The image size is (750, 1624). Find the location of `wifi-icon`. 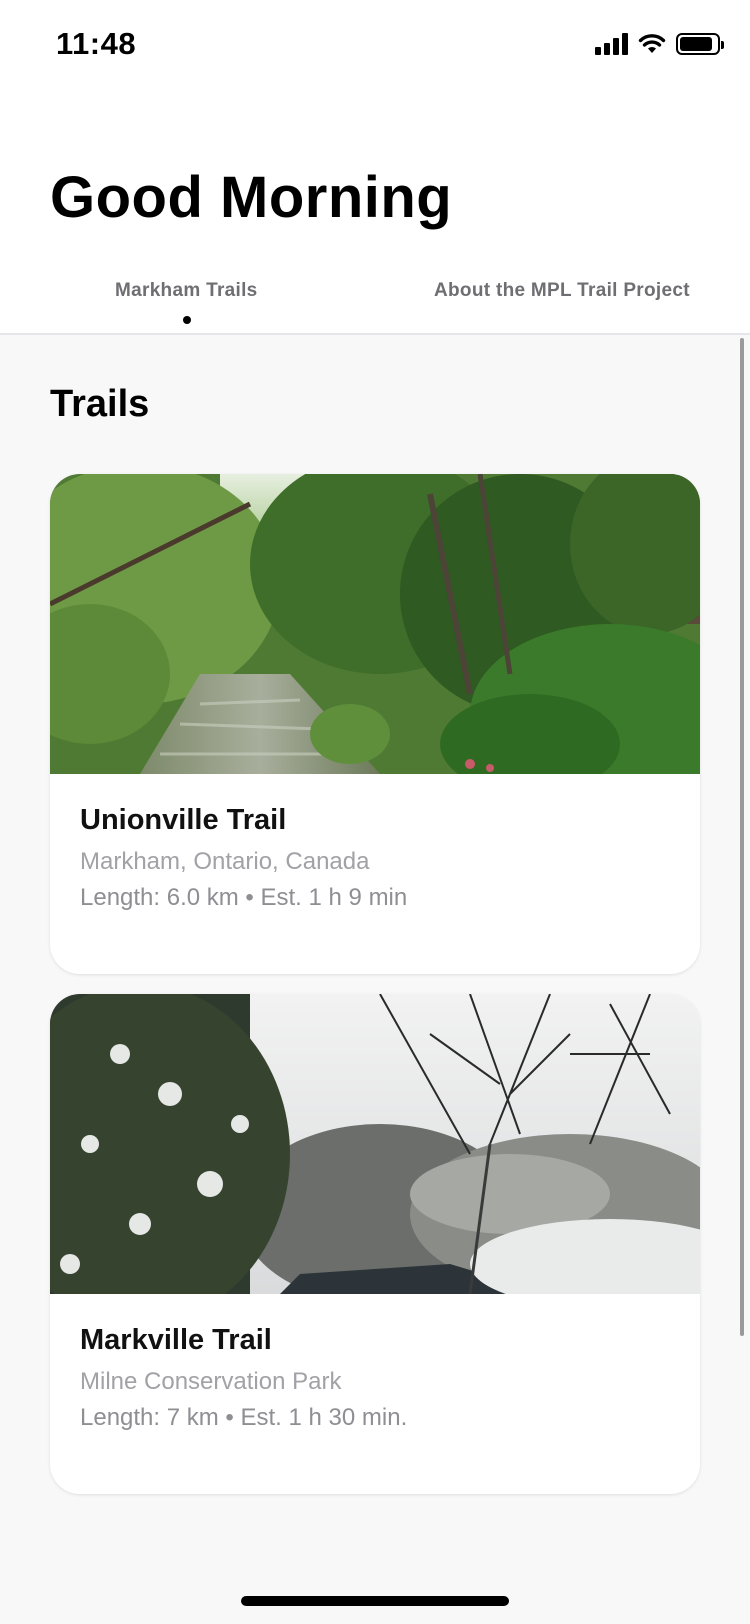

wifi-icon is located at coordinates (652, 43).